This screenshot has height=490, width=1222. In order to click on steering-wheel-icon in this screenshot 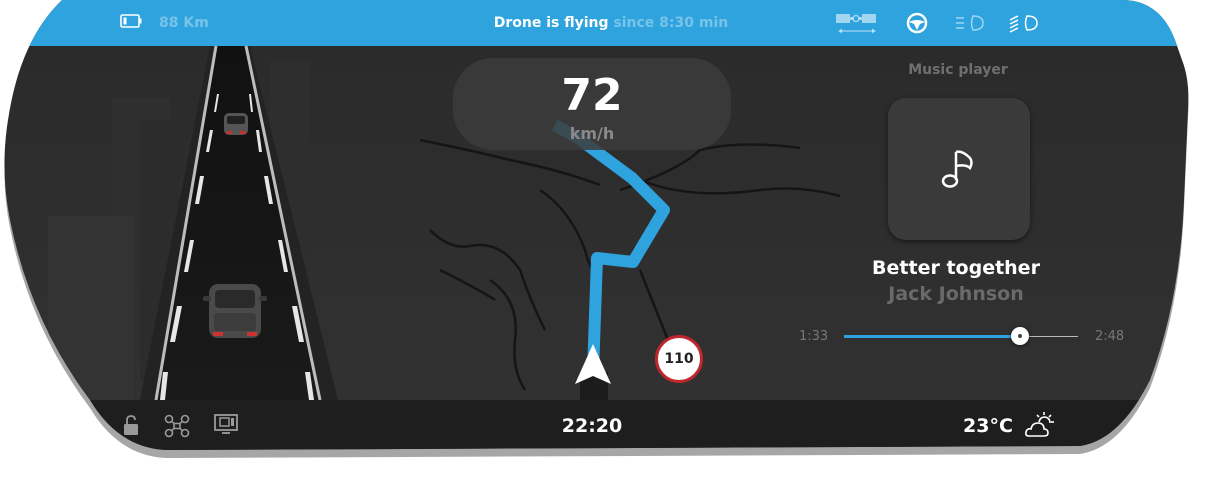, I will do `click(917, 23)`.